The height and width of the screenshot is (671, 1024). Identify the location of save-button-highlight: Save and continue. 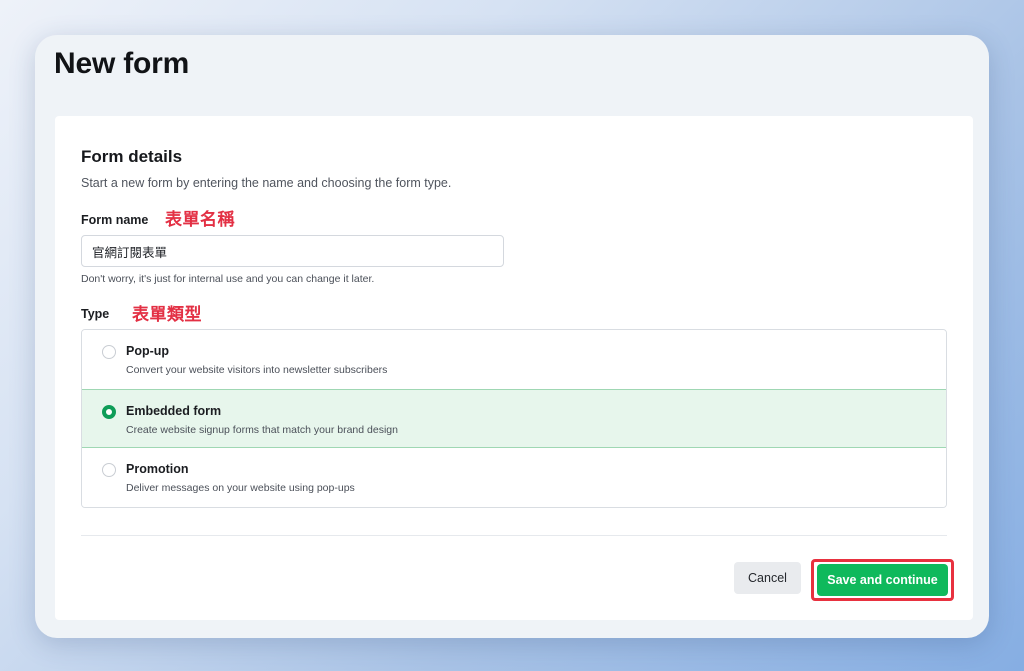
(882, 580).